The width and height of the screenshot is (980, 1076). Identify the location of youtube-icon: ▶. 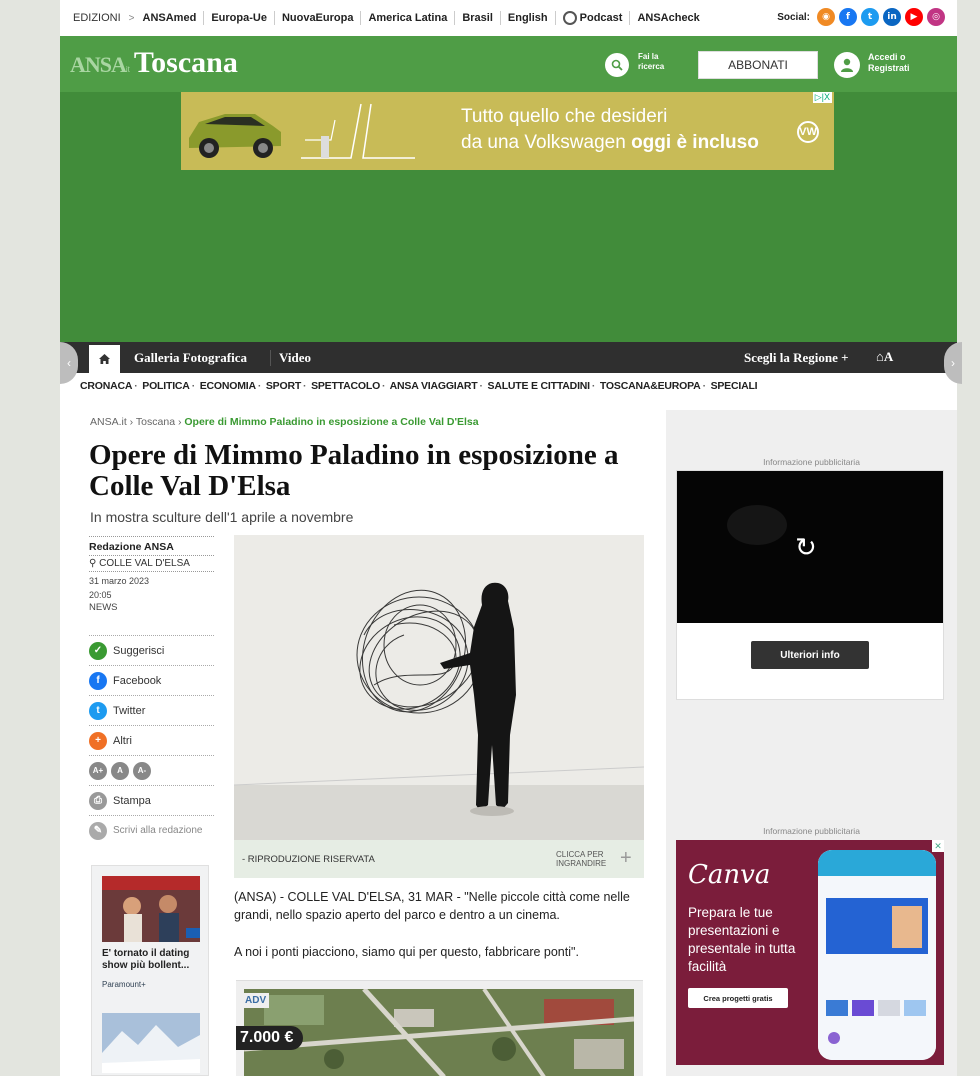
(914, 17).